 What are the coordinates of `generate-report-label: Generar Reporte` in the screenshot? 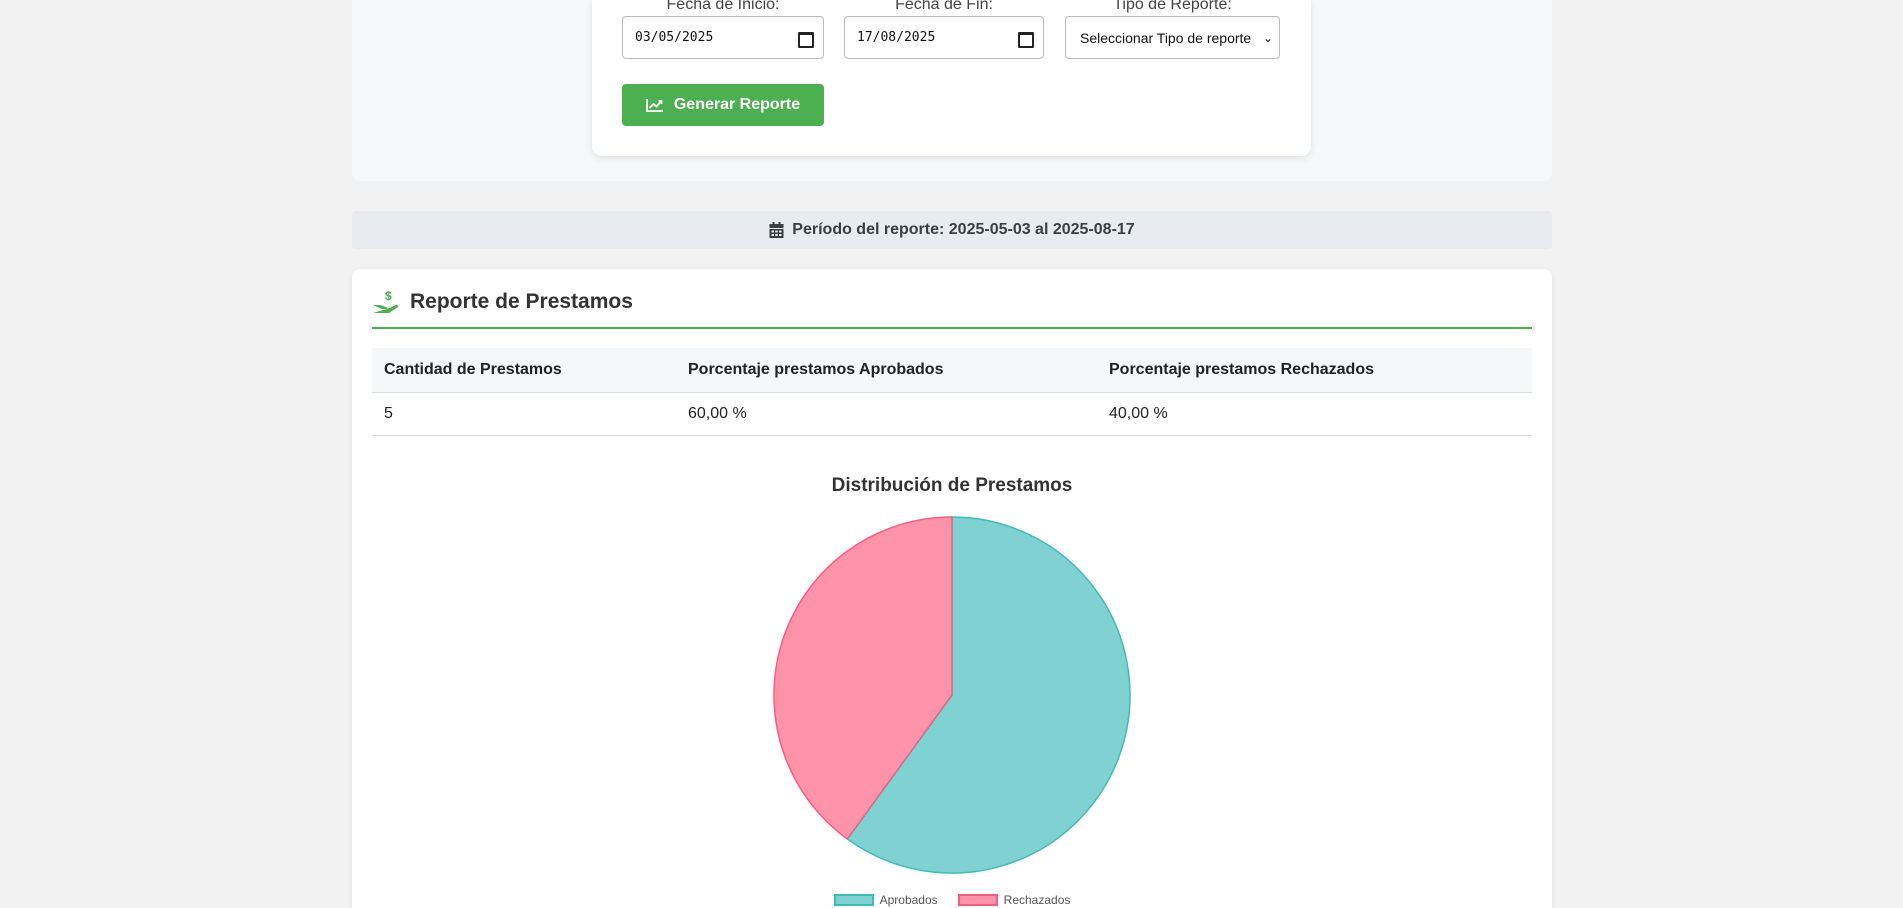 It's located at (737, 104).